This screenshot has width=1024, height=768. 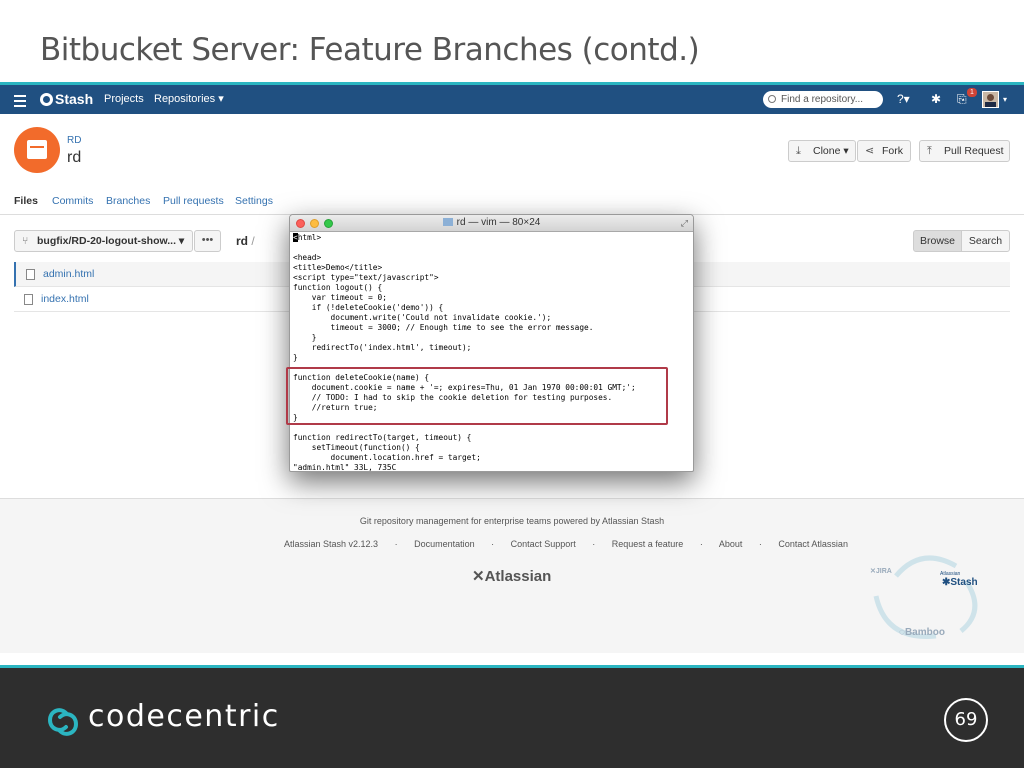 I want to click on footer-link-feature: Request a feature, so click(x=648, y=544).